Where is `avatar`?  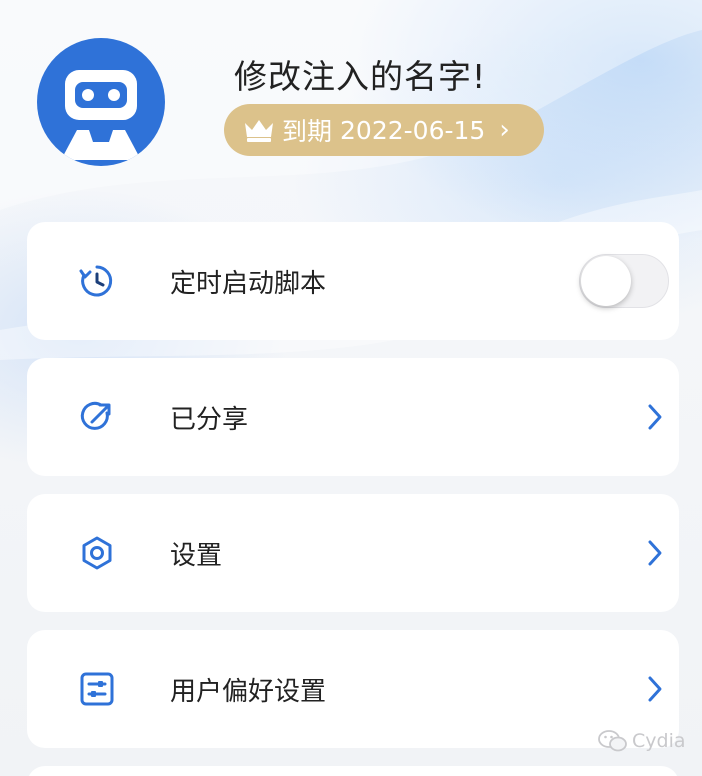 avatar is located at coordinates (101, 102).